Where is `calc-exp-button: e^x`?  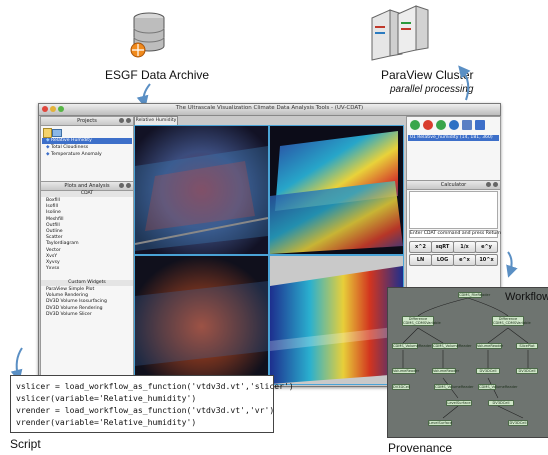
calc-exp-button: e^x is located at coordinates (464, 260).